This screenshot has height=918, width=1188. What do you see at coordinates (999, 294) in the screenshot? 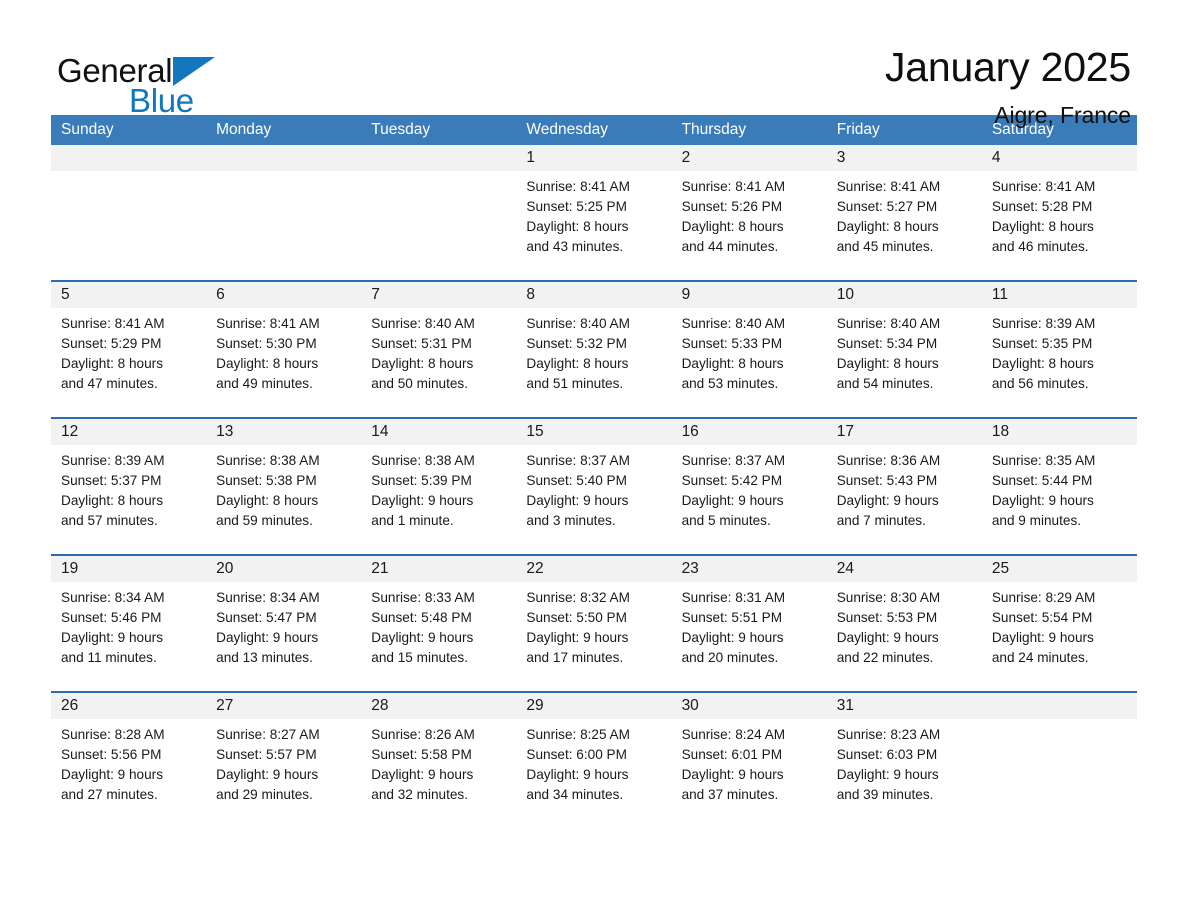
I see `day-number: 11` at bounding box center [999, 294].